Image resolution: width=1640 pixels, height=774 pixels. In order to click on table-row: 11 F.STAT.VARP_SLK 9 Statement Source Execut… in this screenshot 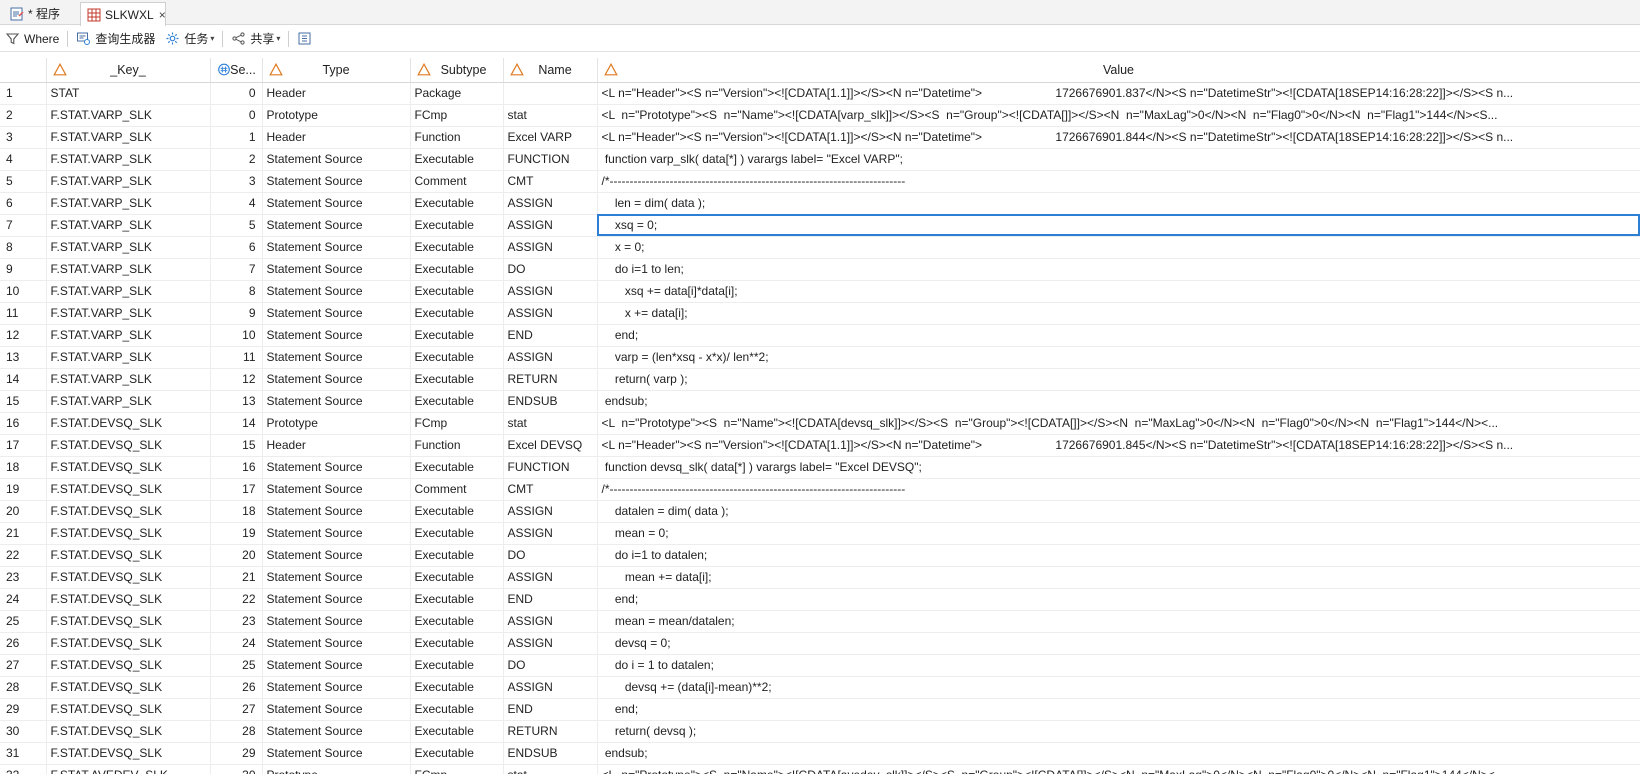, I will do `click(820, 313)`.